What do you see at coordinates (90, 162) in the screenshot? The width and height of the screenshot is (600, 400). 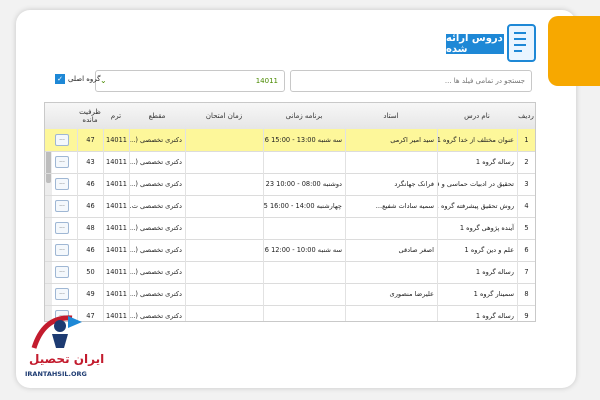 I see `cell-capacity: 43` at bounding box center [90, 162].